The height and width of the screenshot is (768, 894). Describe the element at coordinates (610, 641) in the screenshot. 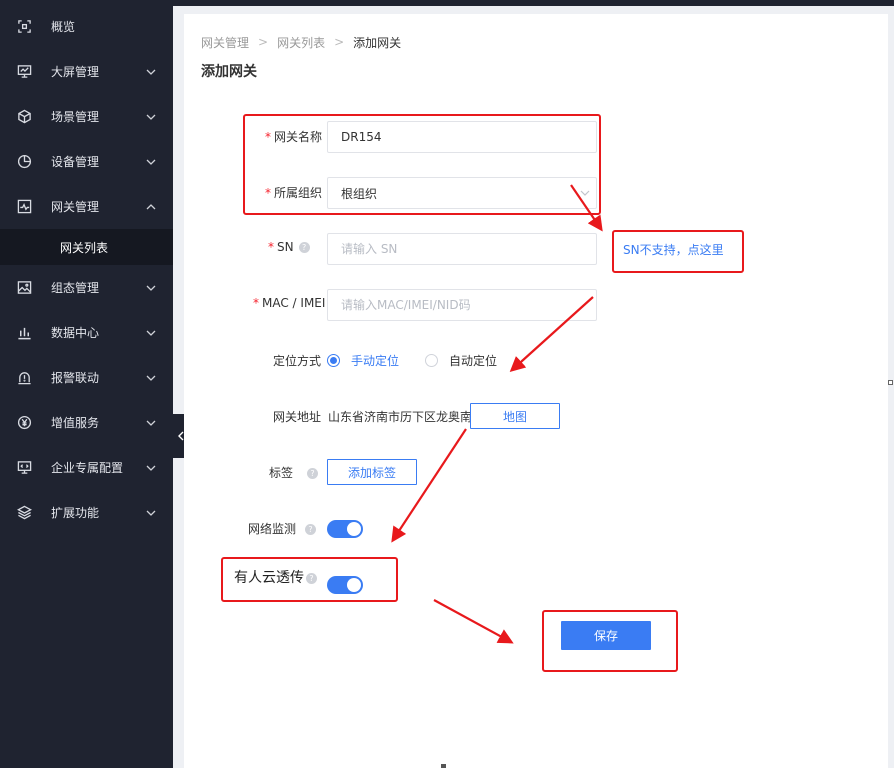

I see `annotation-box-save` at that location.